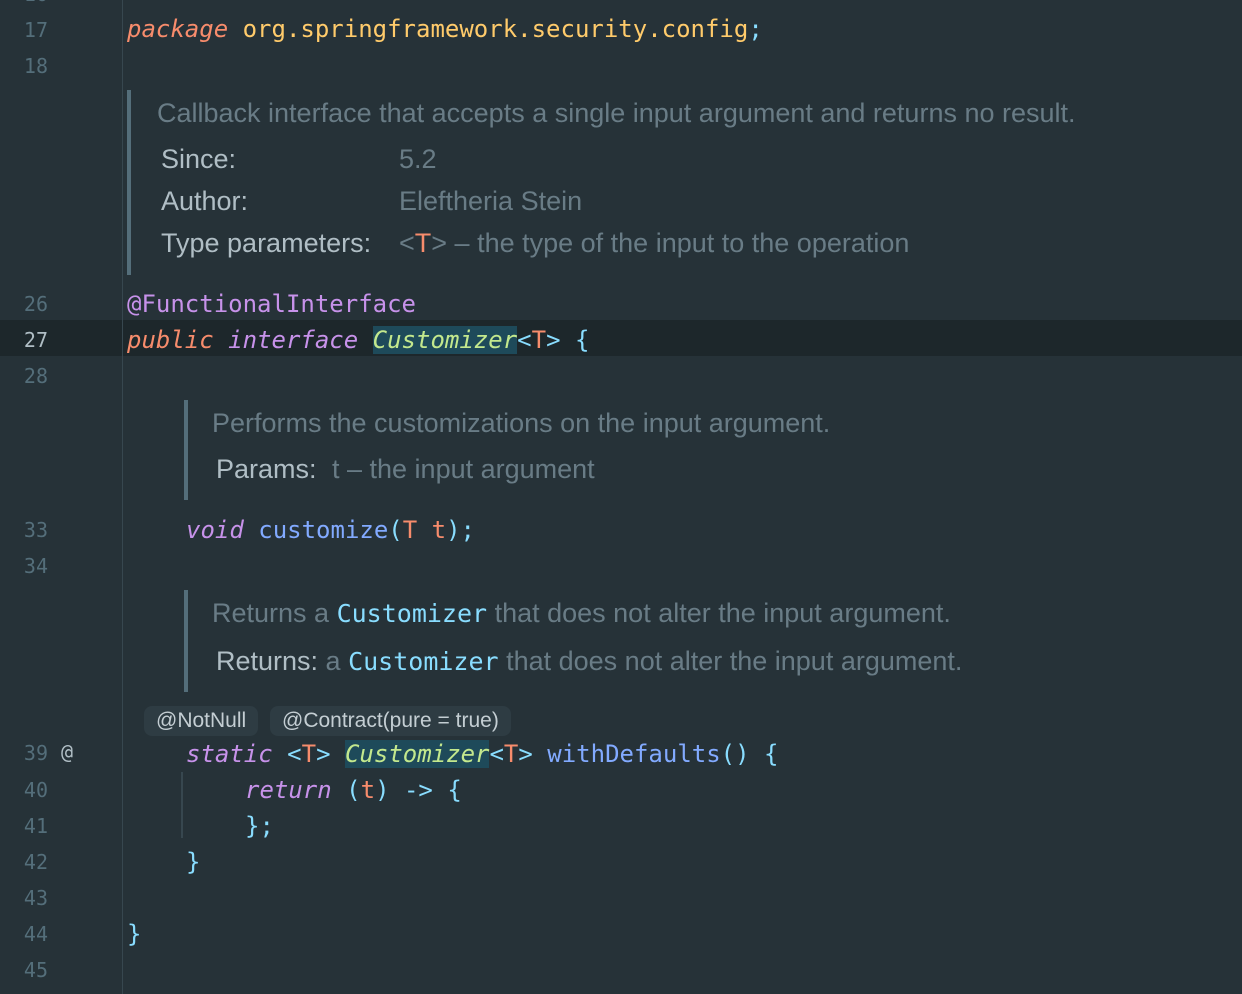 Image resolution: width=1242 pixels, height=994 pixels. I want to click on line-number: 33, so click(35, 530).